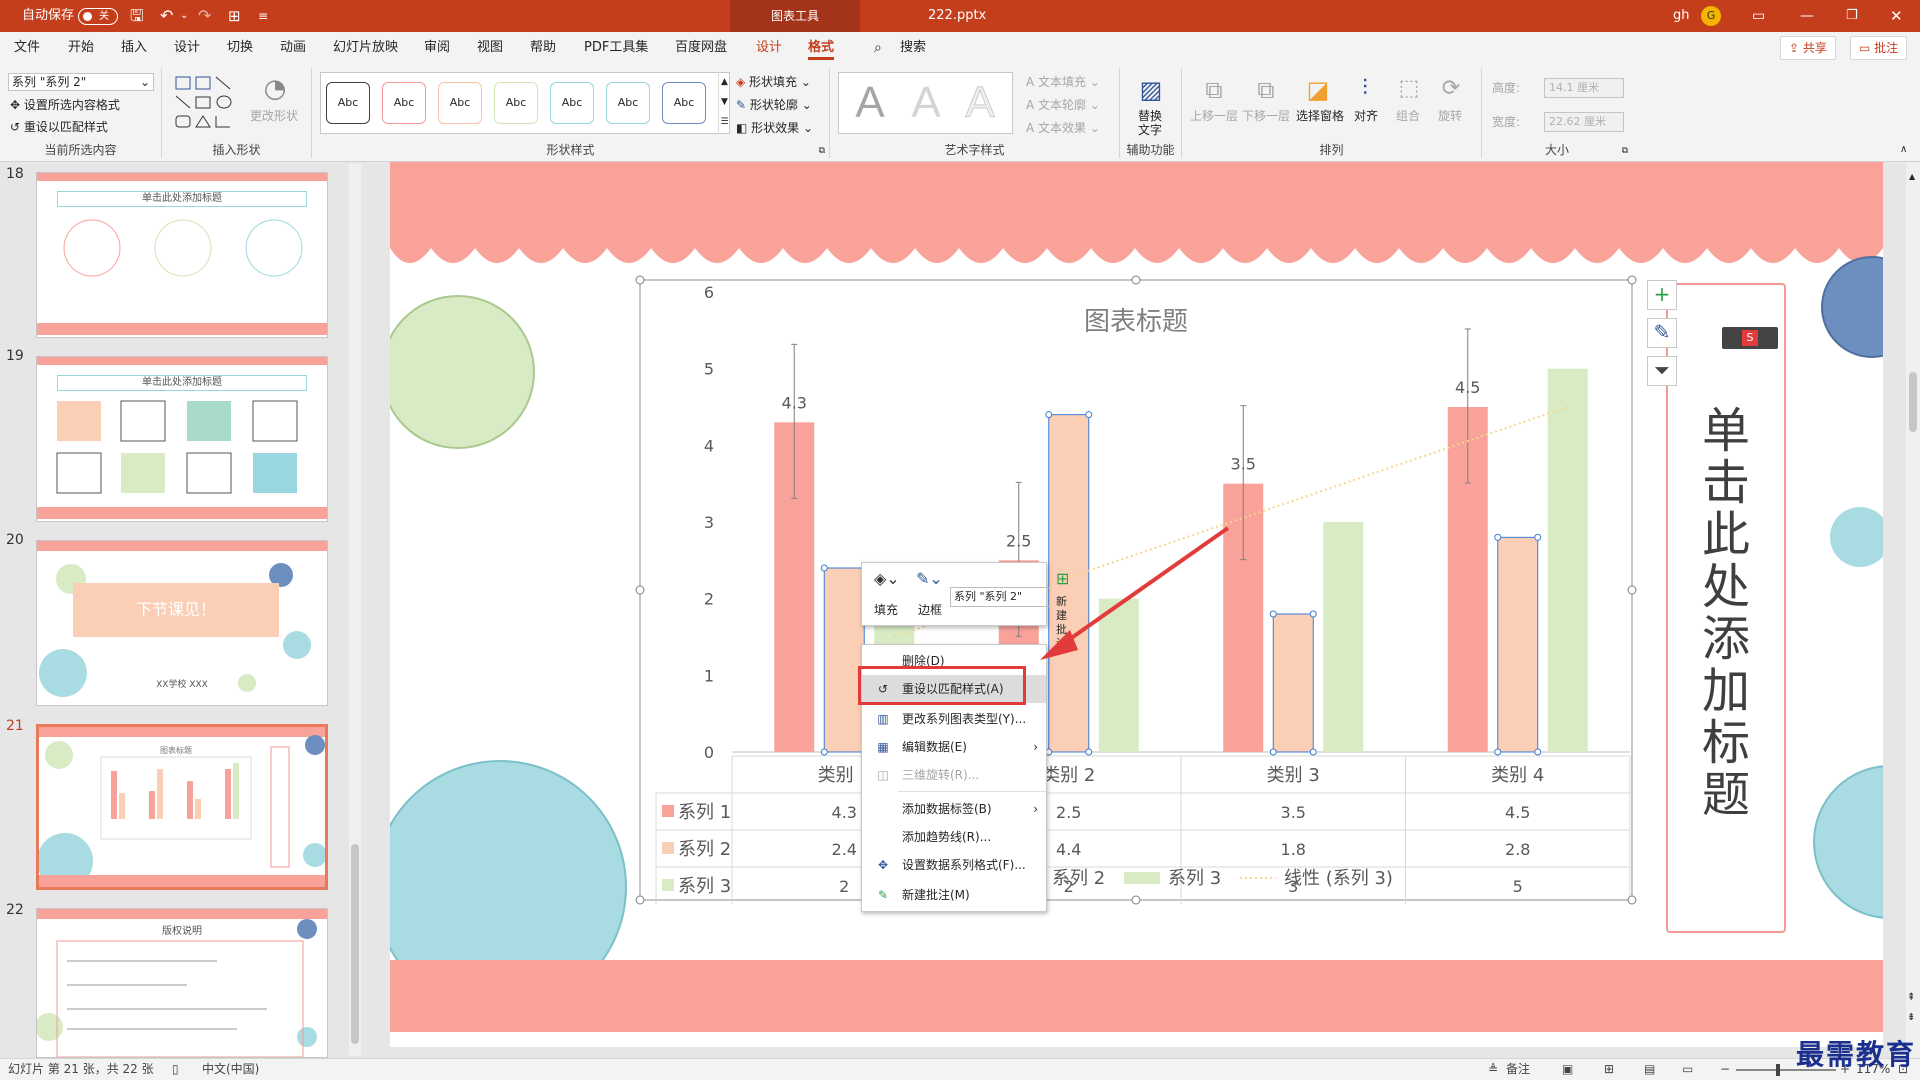 Image resolution: width=1920 pixels, height=1080 pixels. Describe the element at coordinates (1912, 176) in the screenshot. I see `scroll-up-icon: ▲` at that location.